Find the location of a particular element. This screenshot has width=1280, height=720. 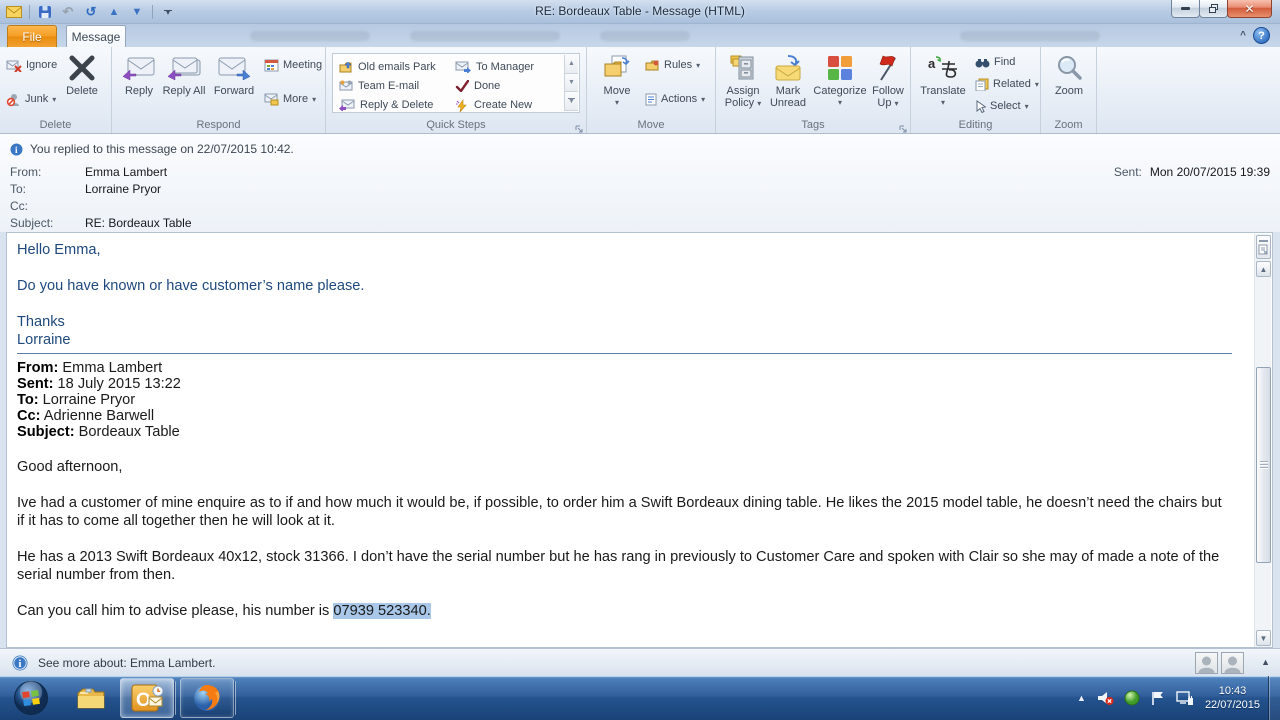

start-button is located at coordinates (31, 698).